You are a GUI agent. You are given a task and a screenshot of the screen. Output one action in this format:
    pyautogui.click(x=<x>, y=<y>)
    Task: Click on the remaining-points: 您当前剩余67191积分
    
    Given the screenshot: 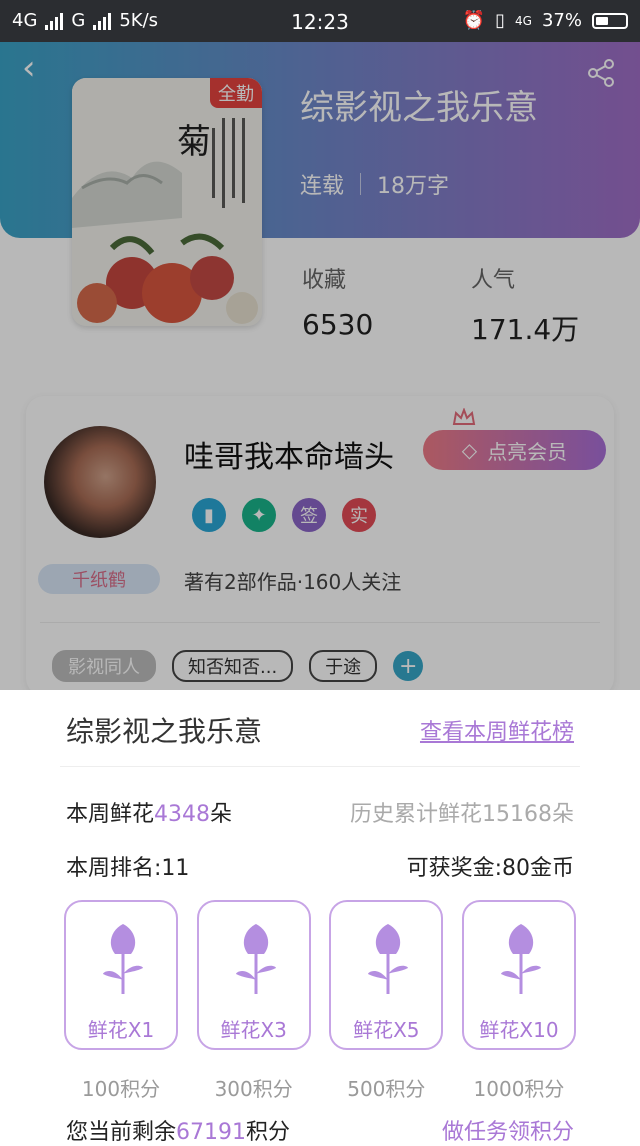 What is the action you would take?
    pyautogui.click(x=178, y=1130)
    